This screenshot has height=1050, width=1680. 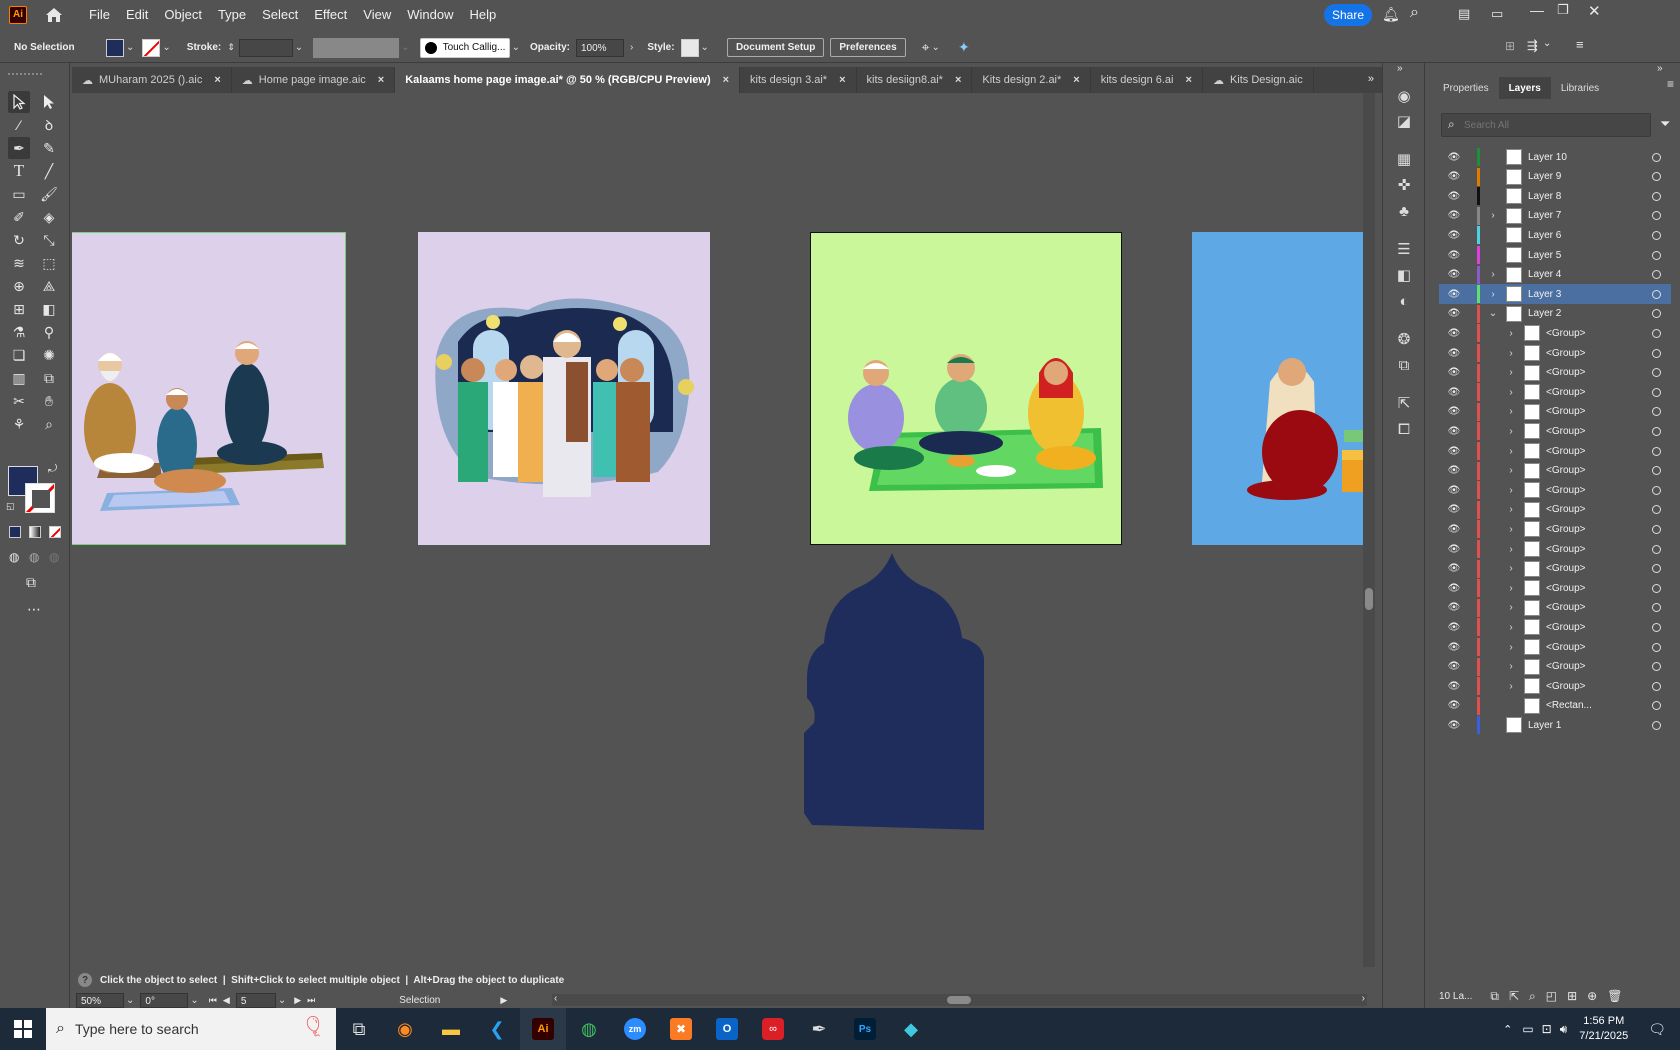 What do you see at coordinates (1555, 196) in the screenshot?
I see `layer-row: 👁︎ Layer 8` at bounding box center [1555, 196].